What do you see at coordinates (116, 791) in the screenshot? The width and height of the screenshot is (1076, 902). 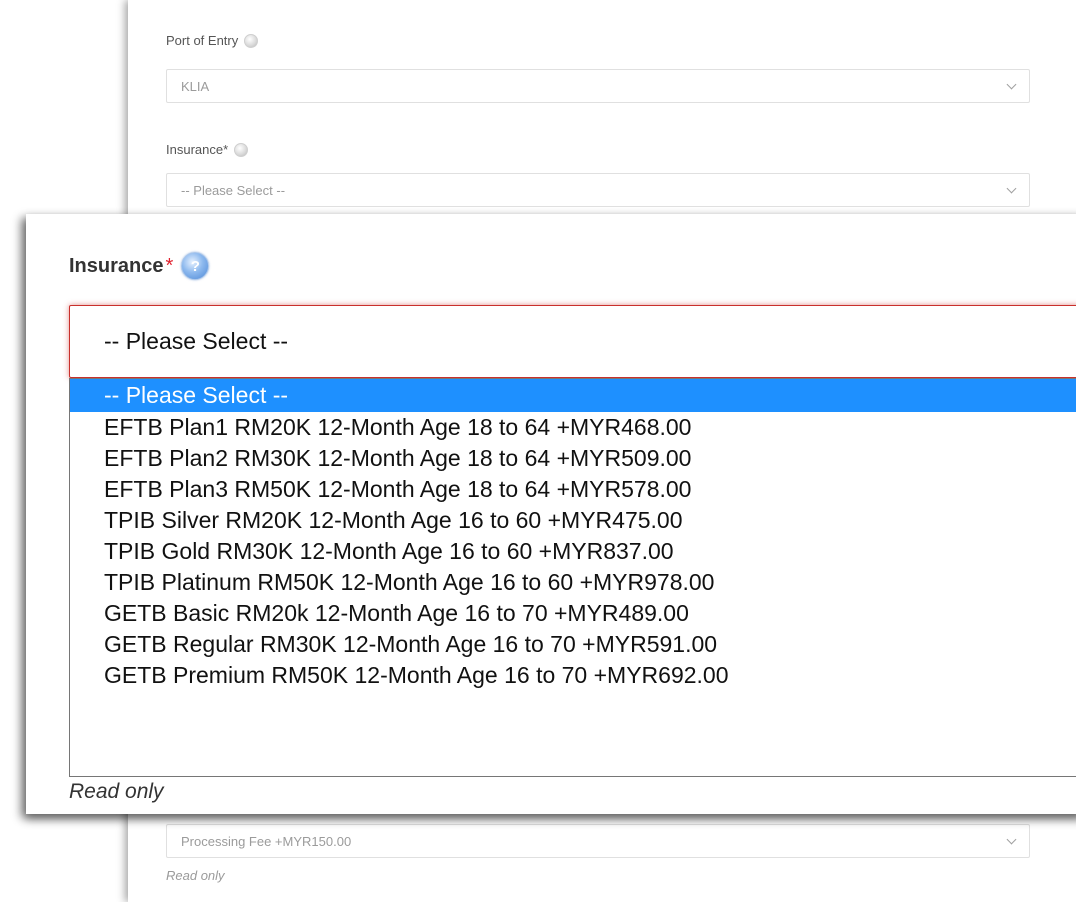 I see `readonly-note: Read only` at bounding box center [116, 791].